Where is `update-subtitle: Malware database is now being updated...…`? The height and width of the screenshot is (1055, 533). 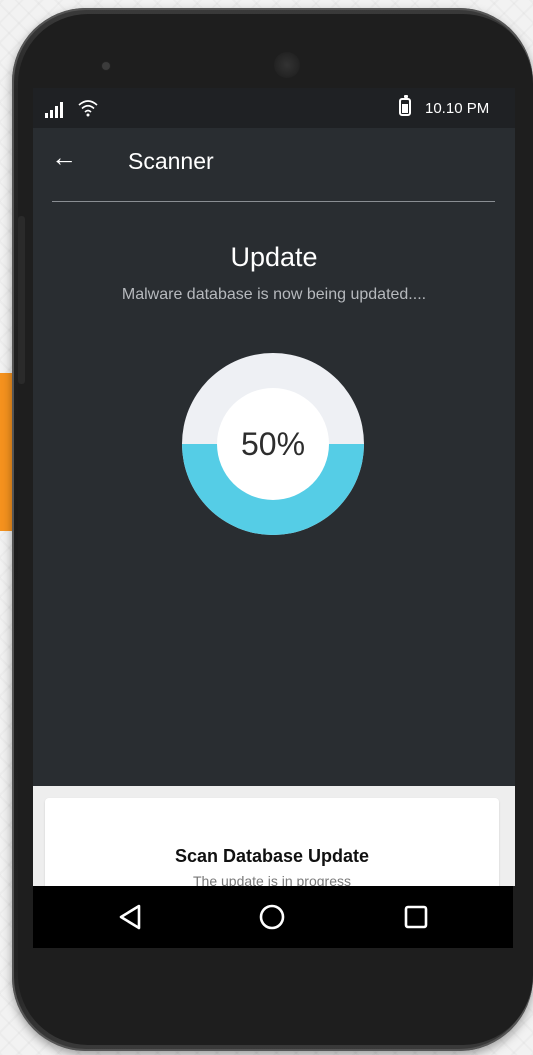
update-subtitle: Malware database is now being updated...… is located at coordinates (274, 294).